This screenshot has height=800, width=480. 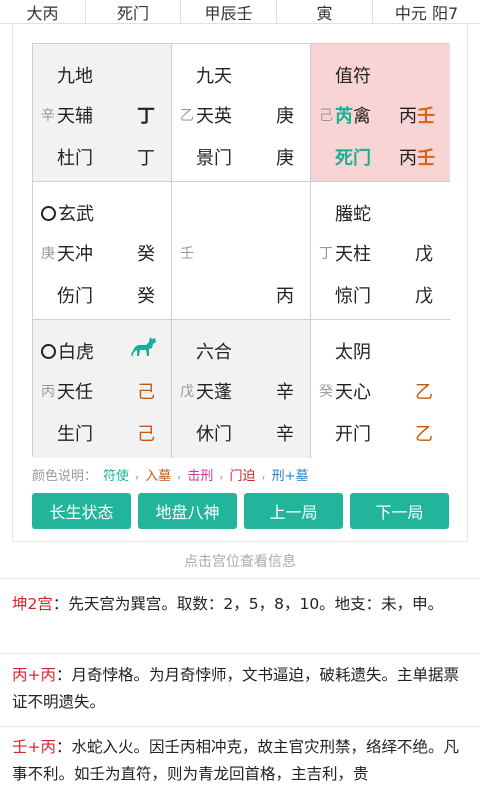 What do you see at coordinates (353, 434) in the screenshot?
I see `door: 开门` at bounding box center [353, 434].